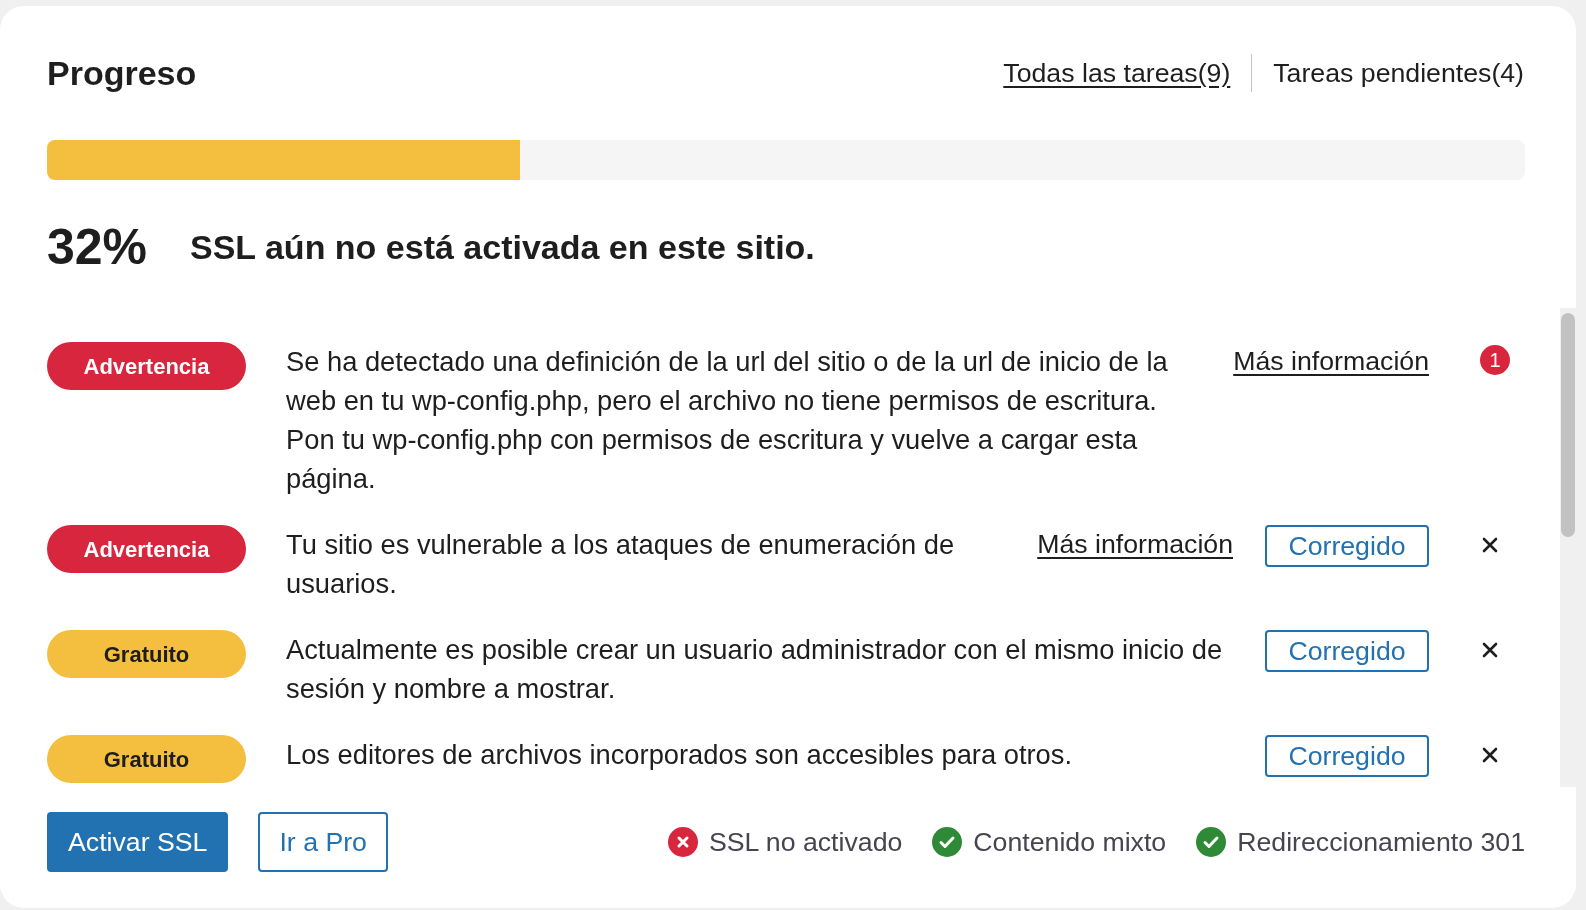 The image size is (1586, 910). What do you see at coordinates (755, 669) in the screenshot?
I see `task-description: Actualmente es posible crear un usuario administrador con el mismo inicio de sesión y nombre a mostrar.` at bounding box center [755, 669].